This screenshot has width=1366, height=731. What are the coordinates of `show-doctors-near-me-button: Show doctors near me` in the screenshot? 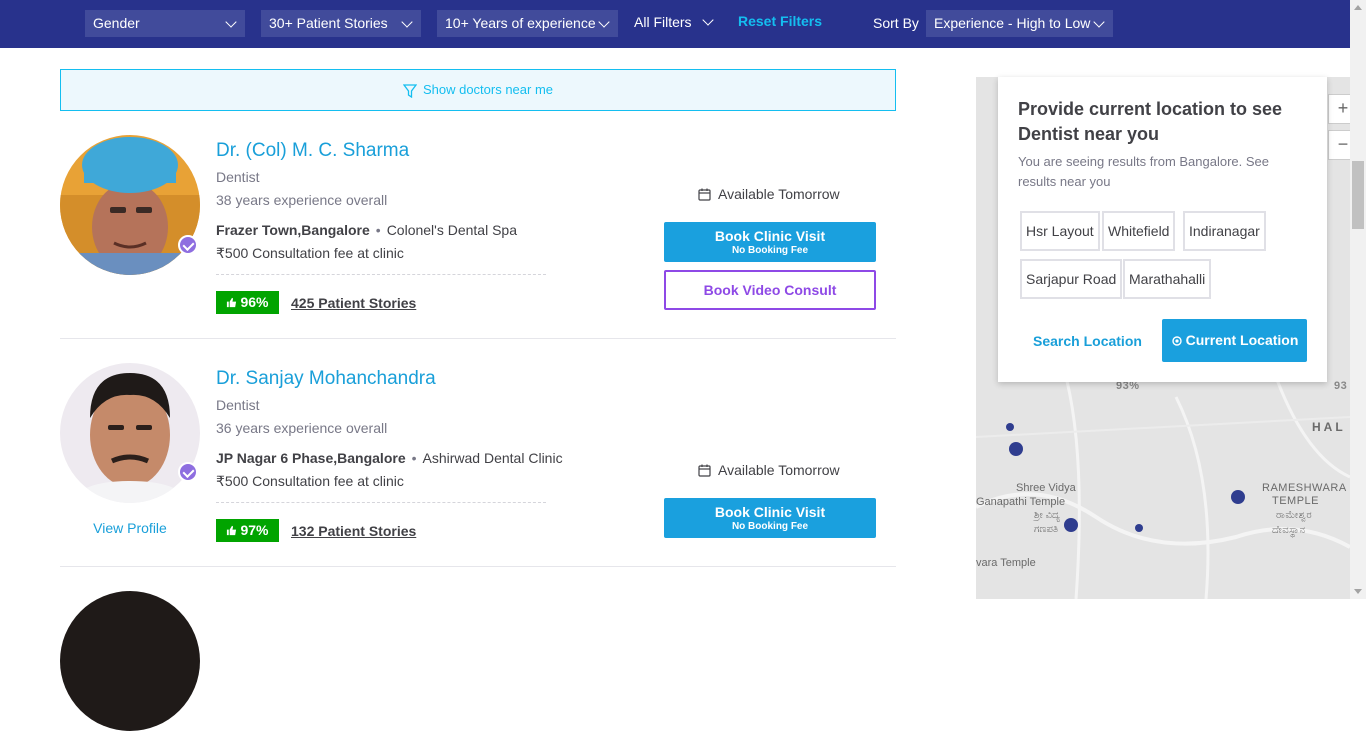 It's located at (478, 90).